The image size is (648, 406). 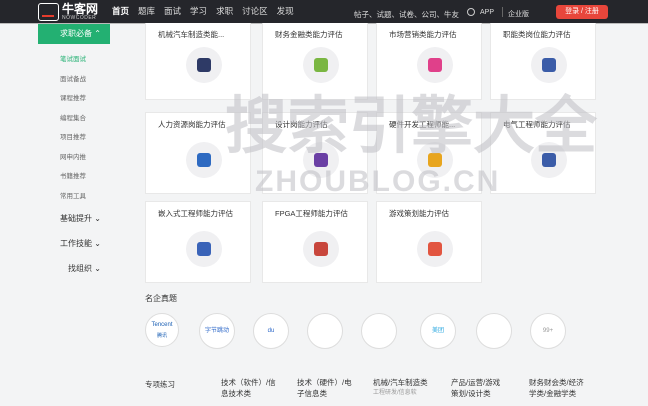 I want to click on assessment-card-title: 财务金融类能力评估, so click(x=309, y=34).